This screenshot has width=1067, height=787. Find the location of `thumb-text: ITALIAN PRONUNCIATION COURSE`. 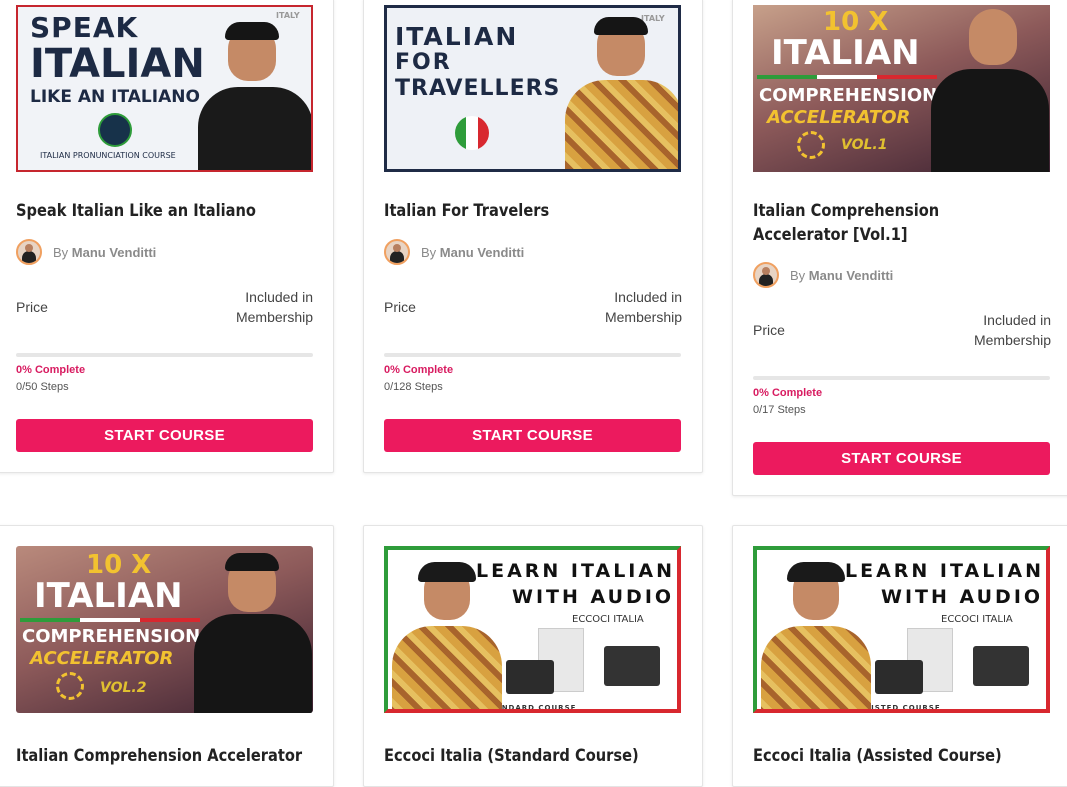

thumb-text: ITALIAN PRONUNCIATION COURSE is located at coordinates (108, 155).